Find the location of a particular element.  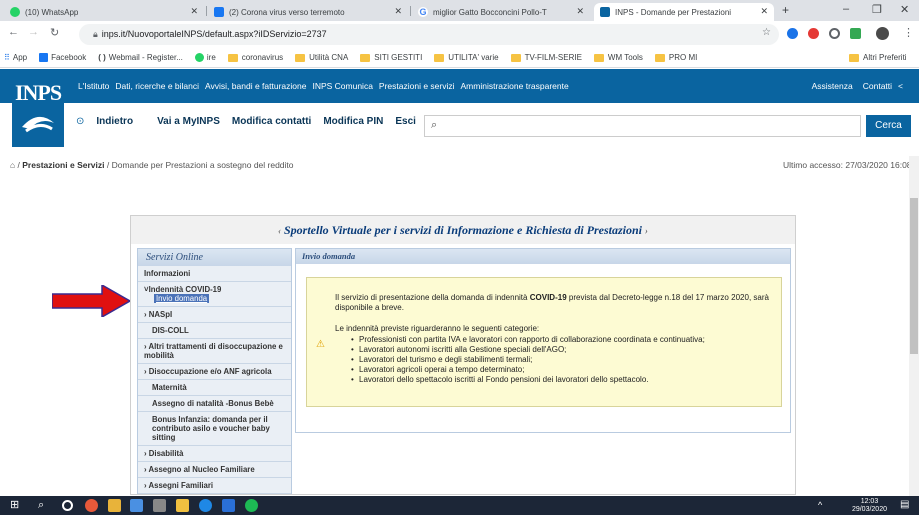

bookmark-ire: ire is located at coordinates (205, 57).